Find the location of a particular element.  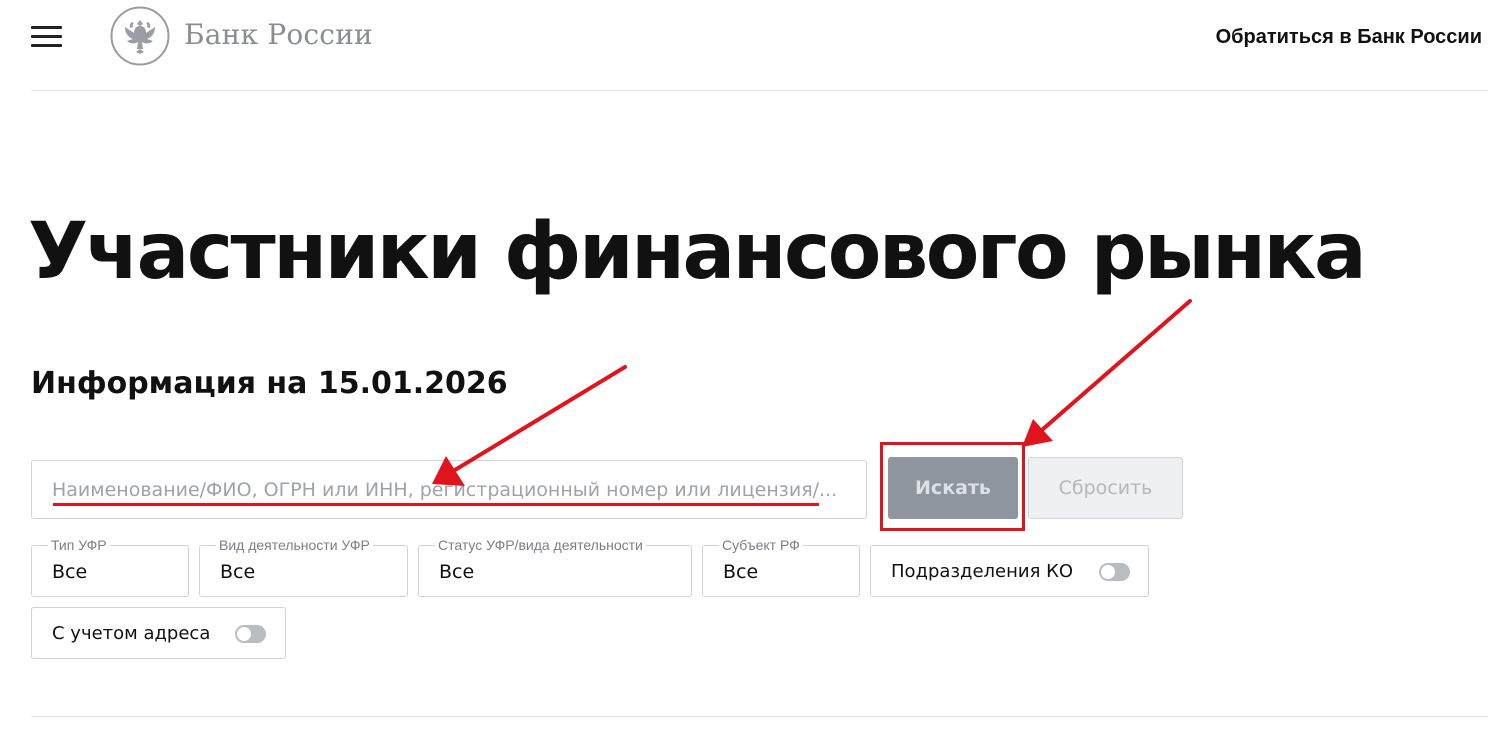

header-divider is located at coordinates (759, 90).